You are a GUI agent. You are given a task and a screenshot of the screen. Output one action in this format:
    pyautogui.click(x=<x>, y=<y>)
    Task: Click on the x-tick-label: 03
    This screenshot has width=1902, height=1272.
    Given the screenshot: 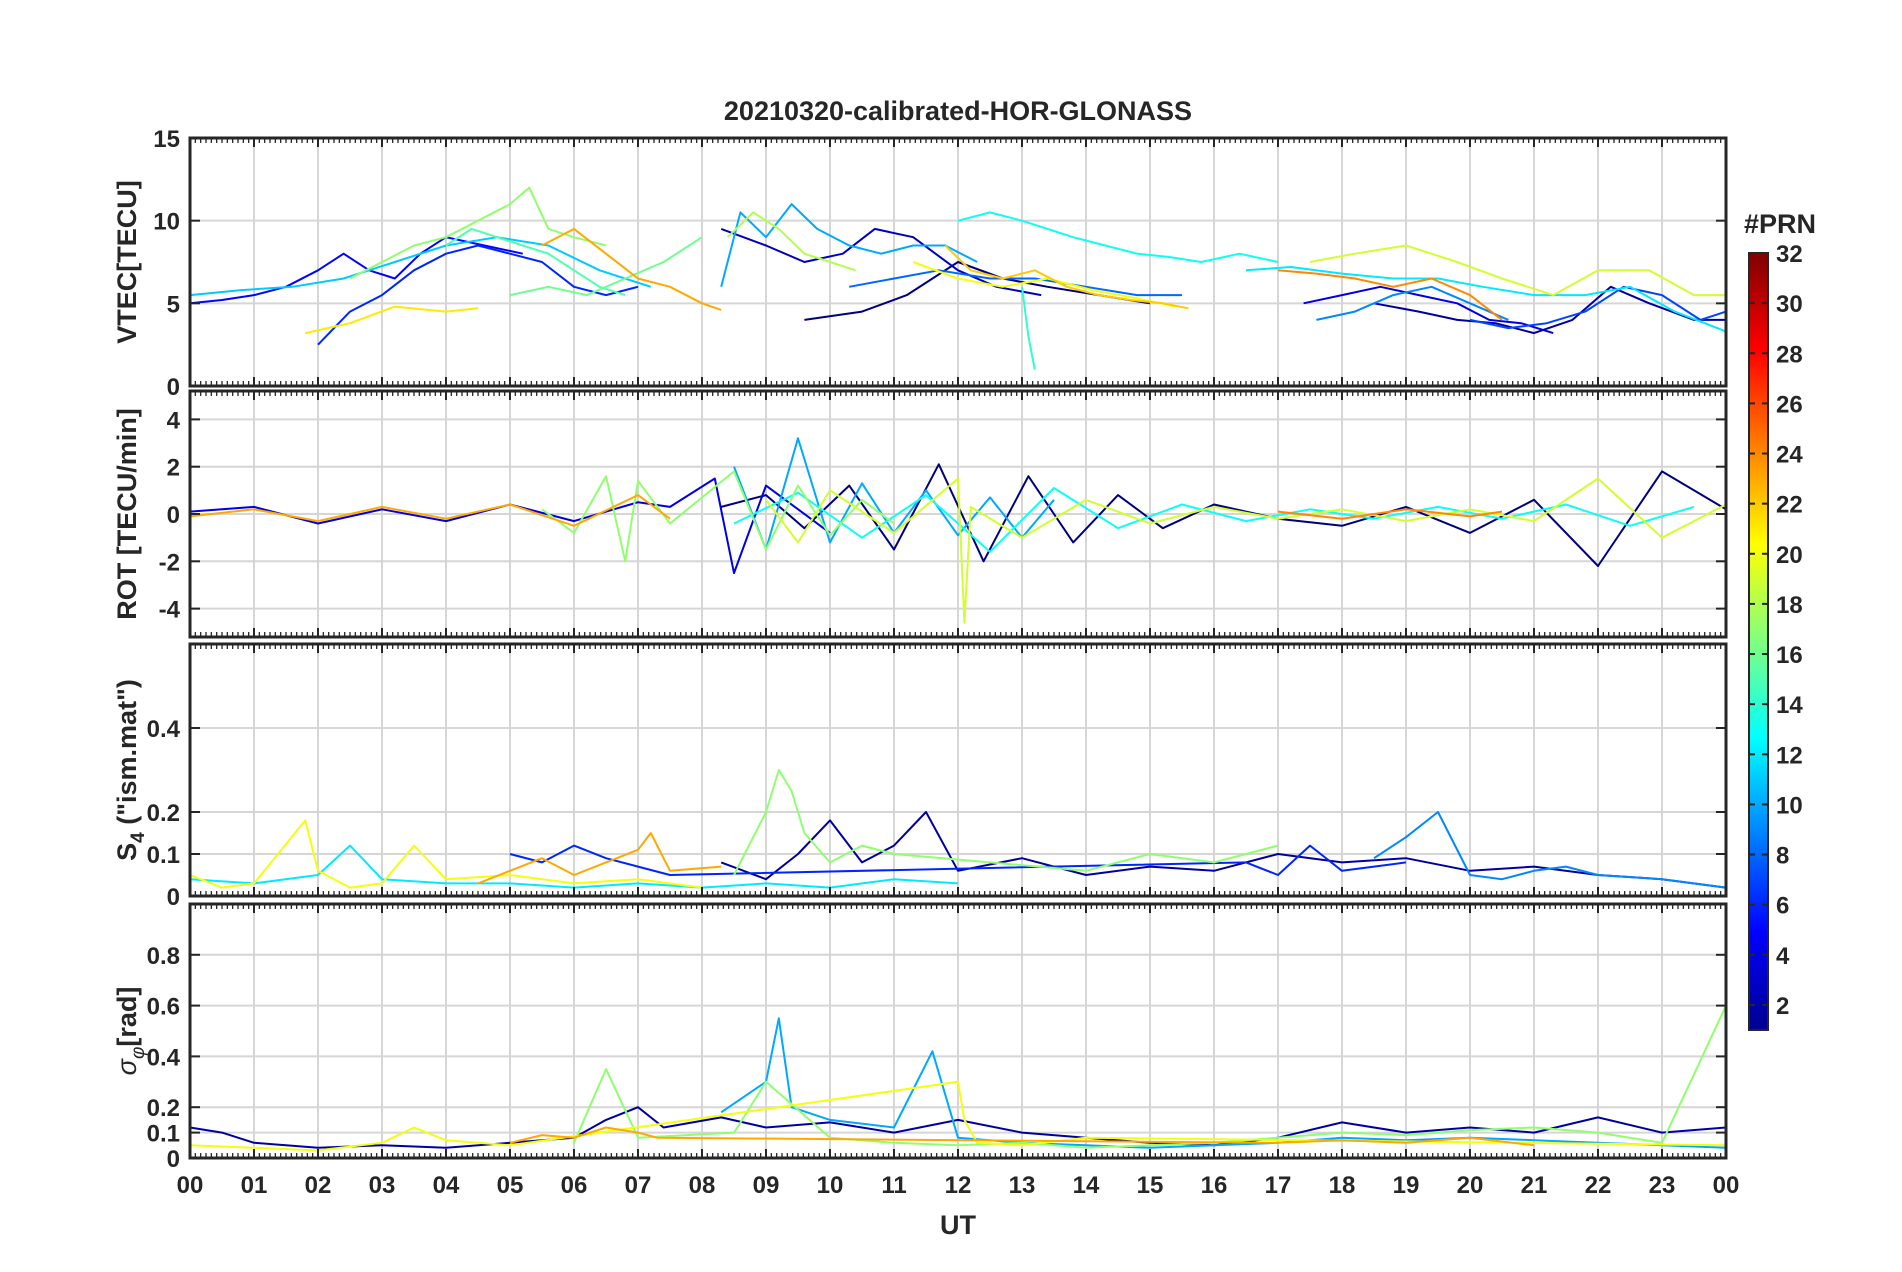 What is the action you would take?
    pyautogui.click(x=382, y=1185)
    